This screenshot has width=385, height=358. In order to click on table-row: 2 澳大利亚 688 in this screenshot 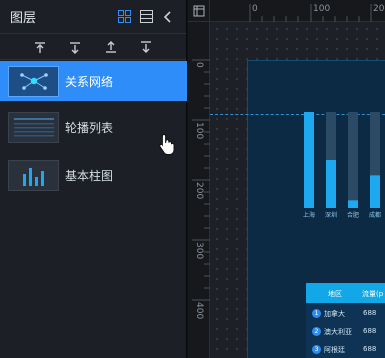, I will do `click(345, 332)`.